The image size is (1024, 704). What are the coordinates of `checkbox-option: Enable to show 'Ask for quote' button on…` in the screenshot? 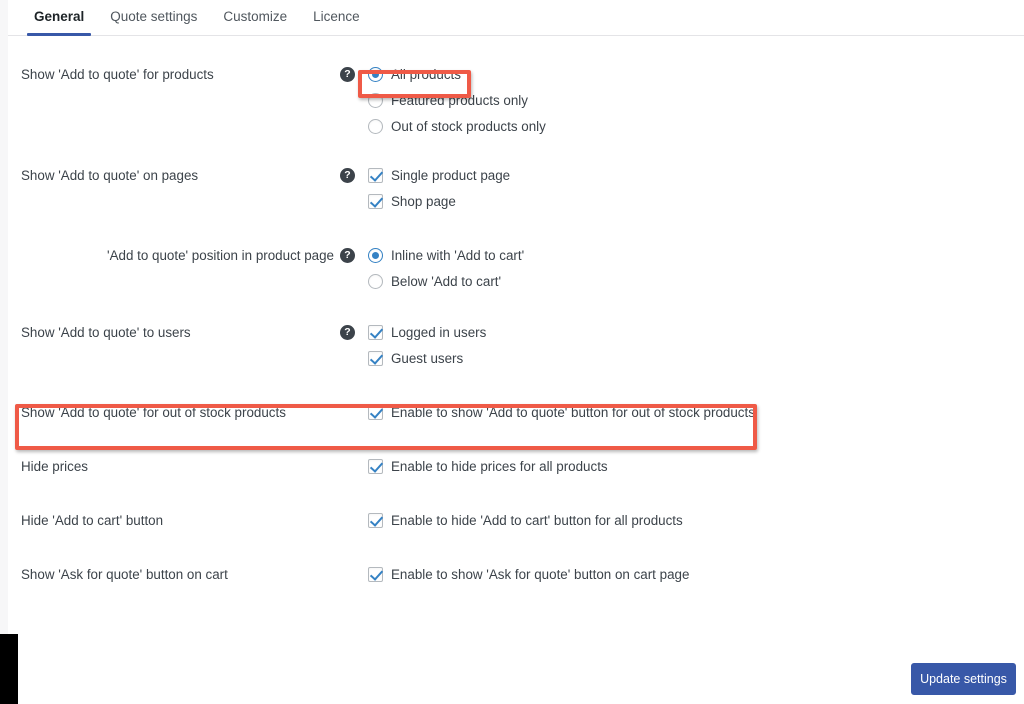 It's located at (696, 574).